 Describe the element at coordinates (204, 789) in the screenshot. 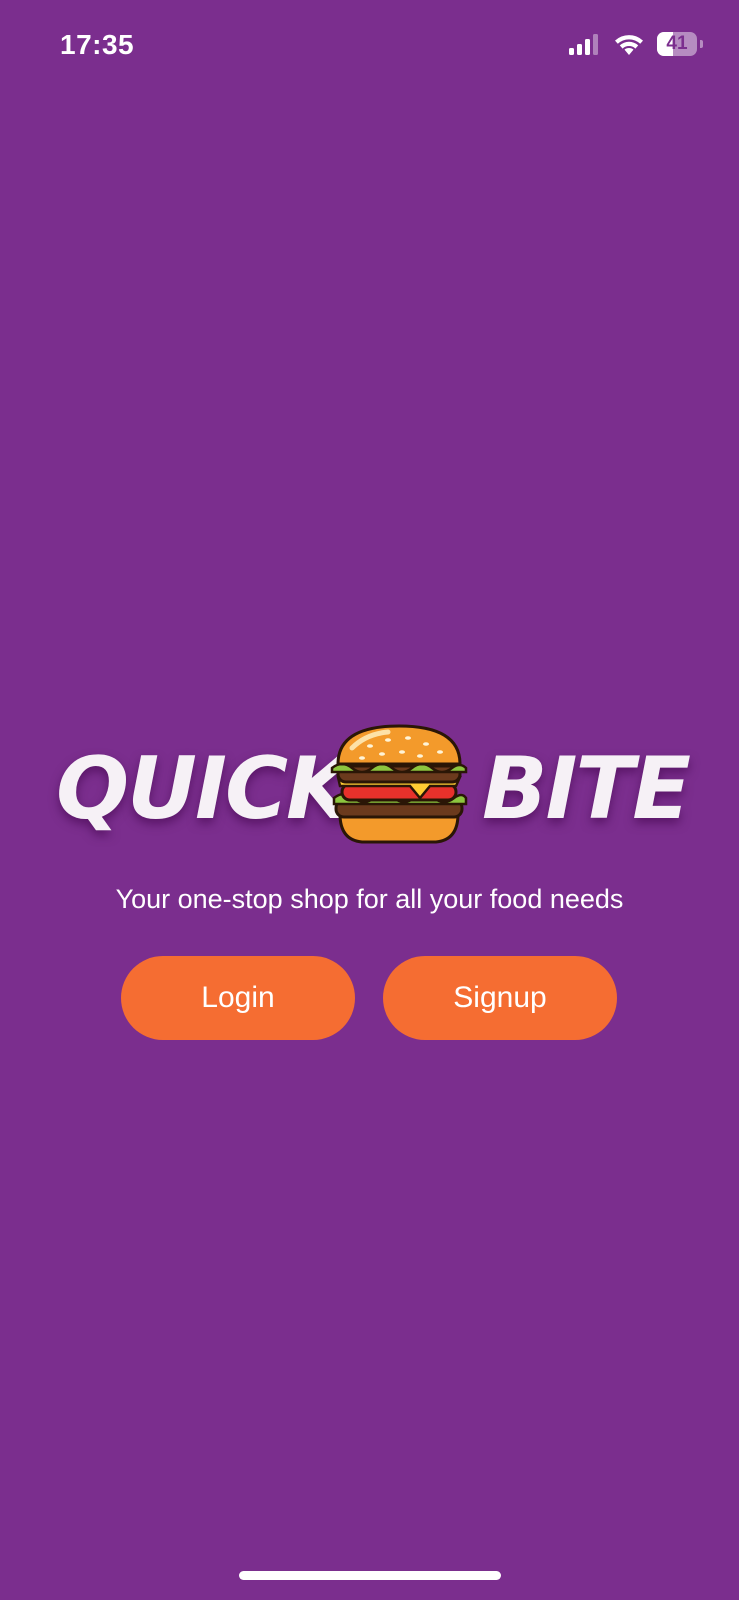

I see `logo-word-quick: QUICK` at that location.